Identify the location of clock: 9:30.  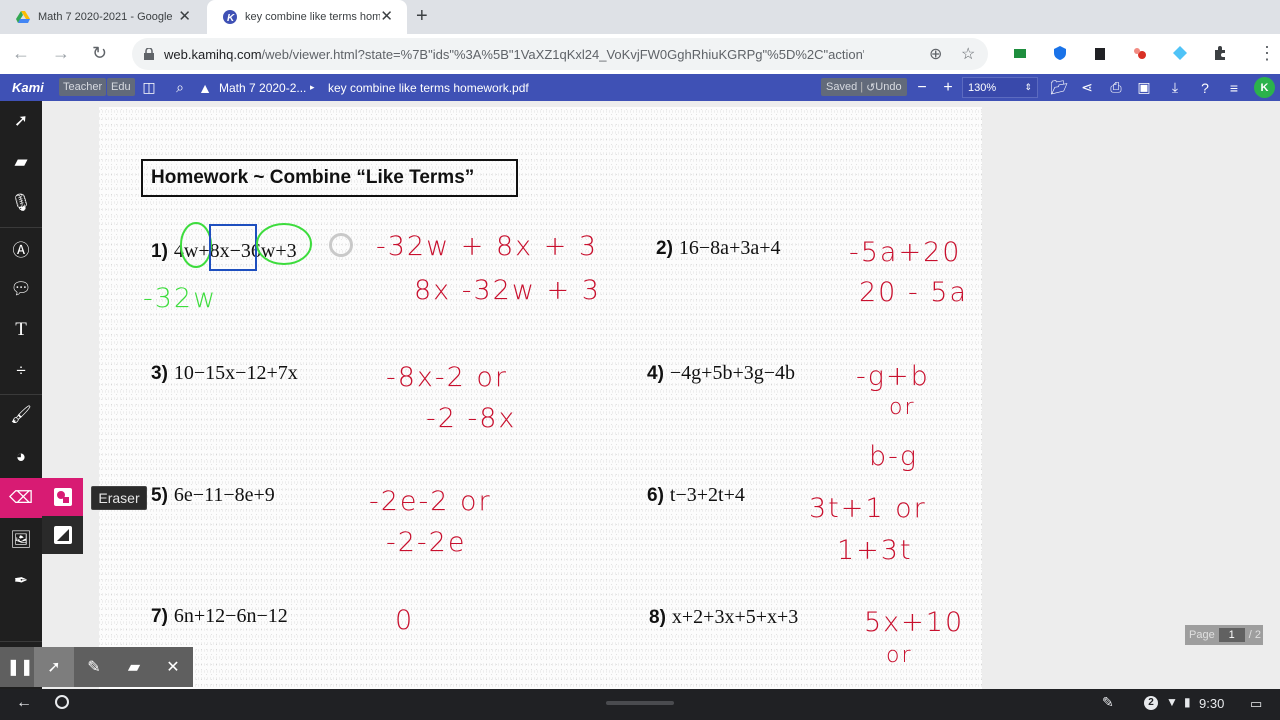
(1211, 703).